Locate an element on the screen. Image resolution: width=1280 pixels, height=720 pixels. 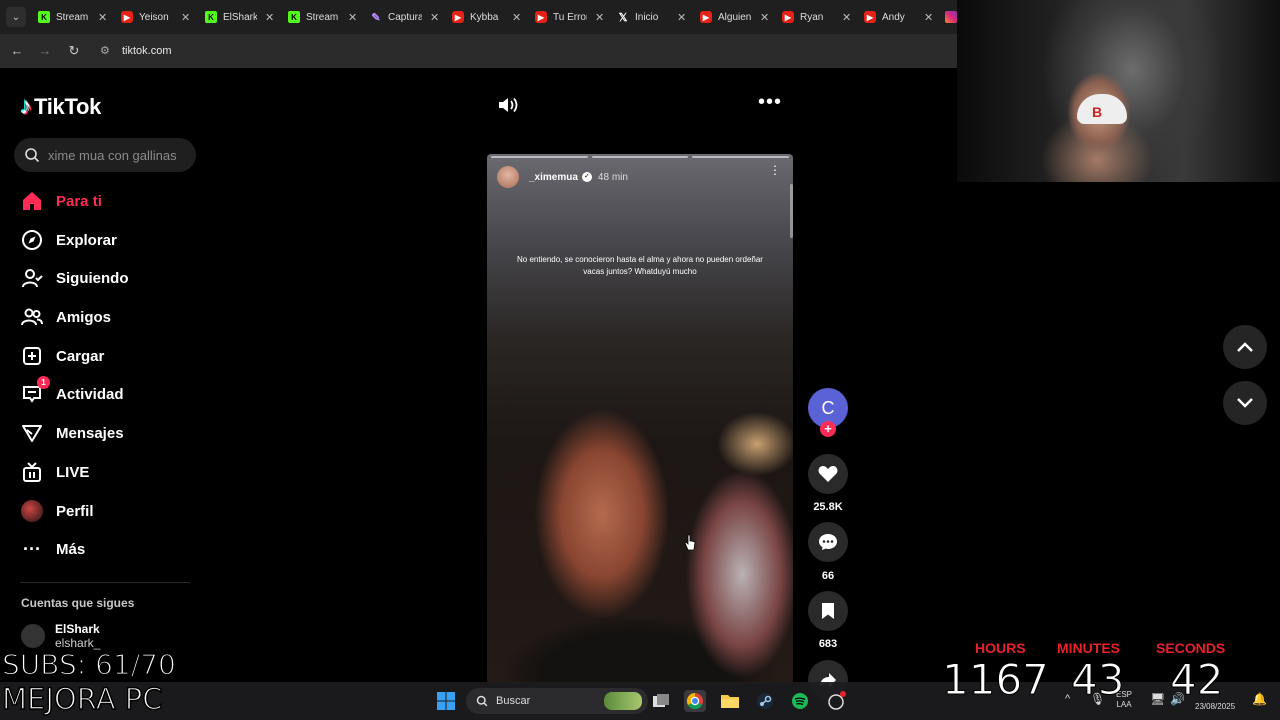
like-count: 25.8K is located at coordinates (828, 507).